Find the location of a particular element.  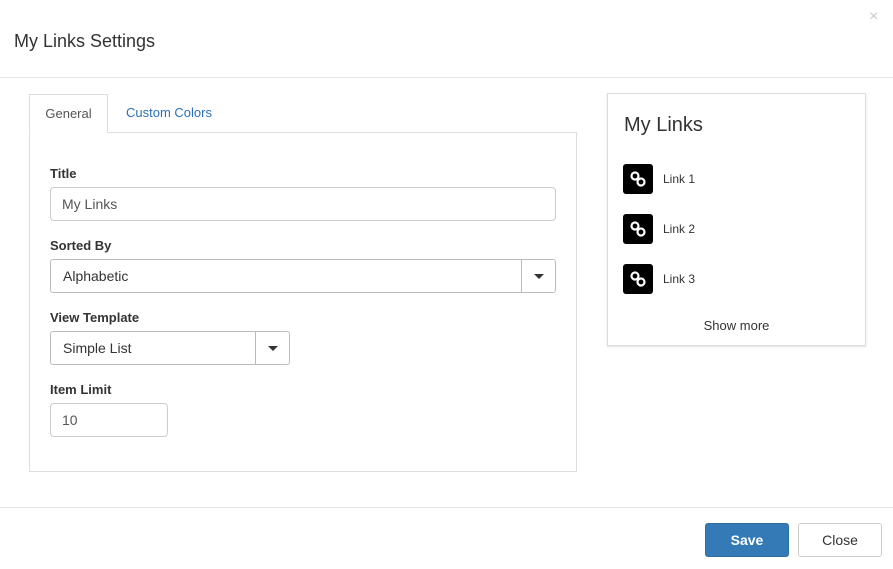

sorted-by-select: Alphabetic is located at coordinates (303, 276).